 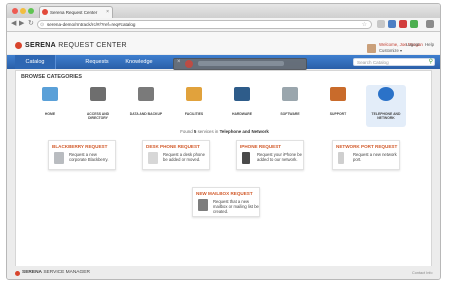 I want to click on user-menu: Customize ▾, so click(x=390, y=50).